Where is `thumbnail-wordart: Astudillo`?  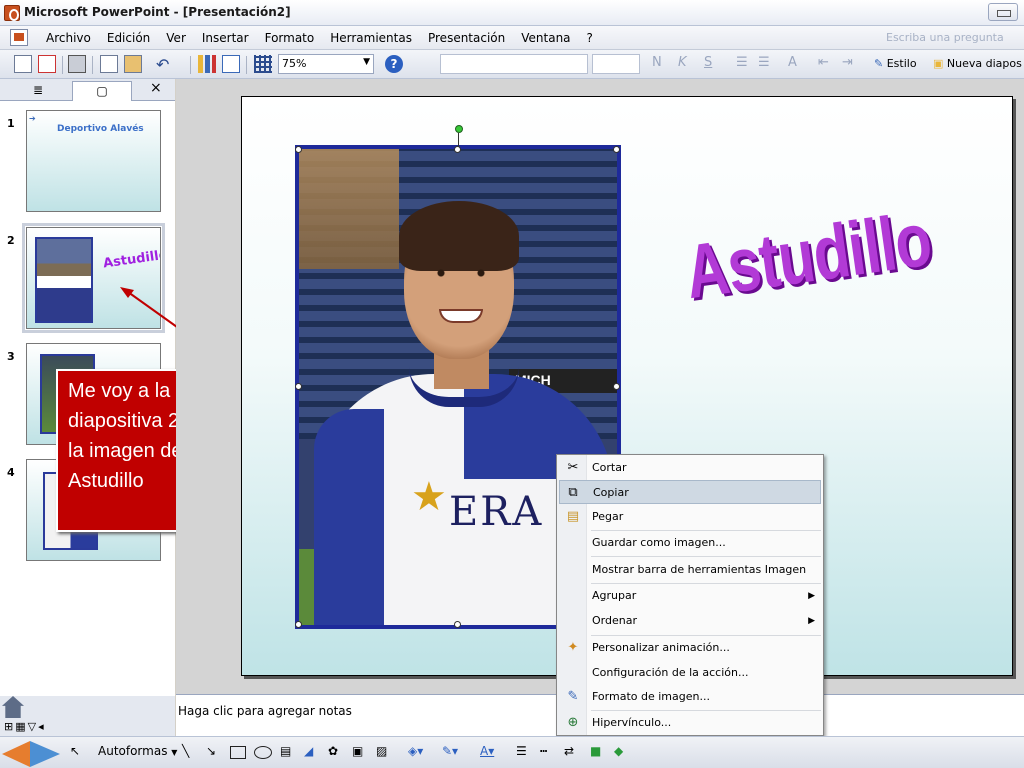 thumbnail-wordart: Astudillo is located at coordinates (131, 259).